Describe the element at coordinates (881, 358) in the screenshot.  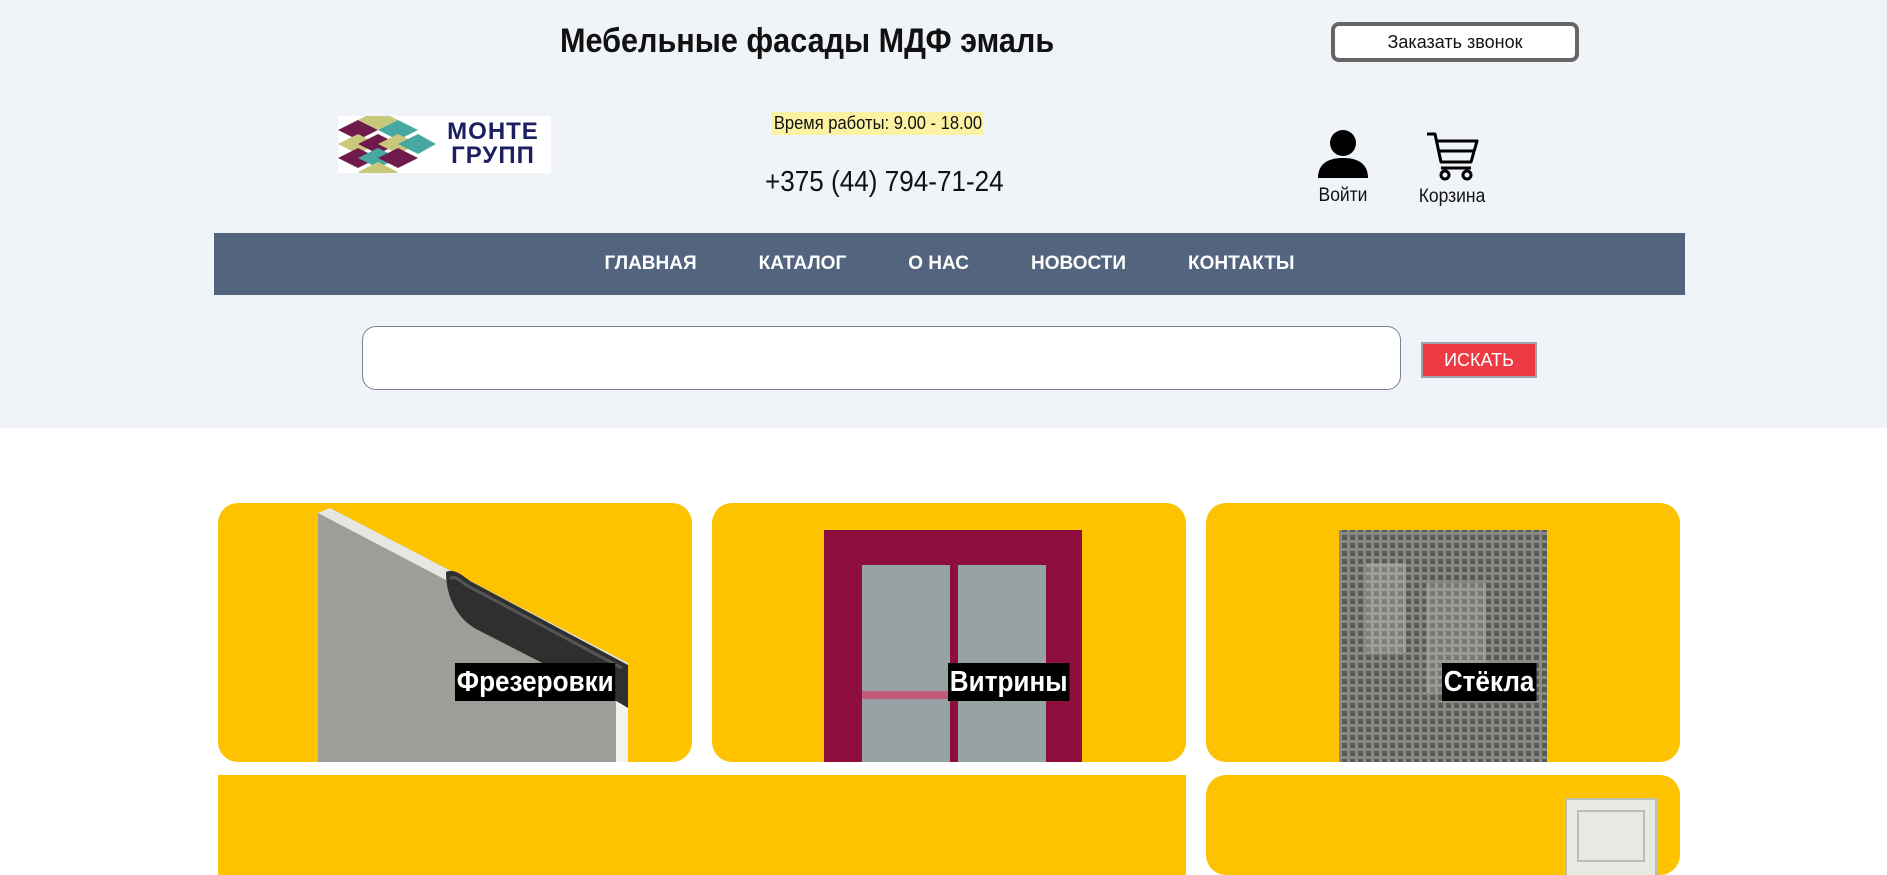
I see `search-input` at that location.